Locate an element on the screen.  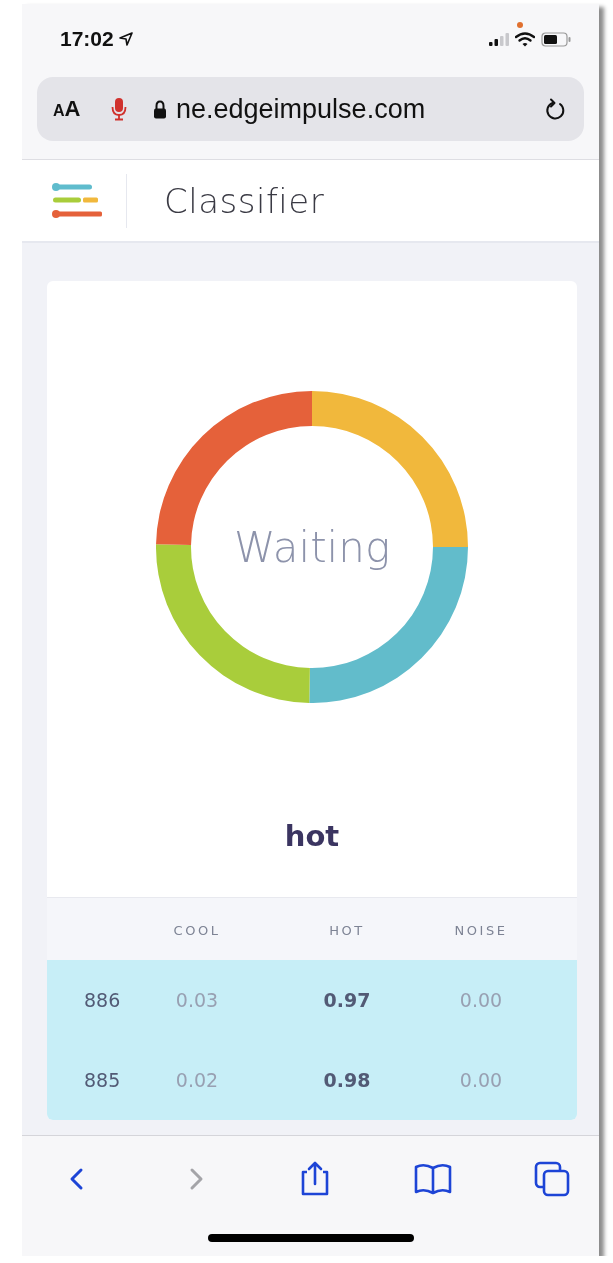
page-title: Classifier is located at coordinates (244, 200).